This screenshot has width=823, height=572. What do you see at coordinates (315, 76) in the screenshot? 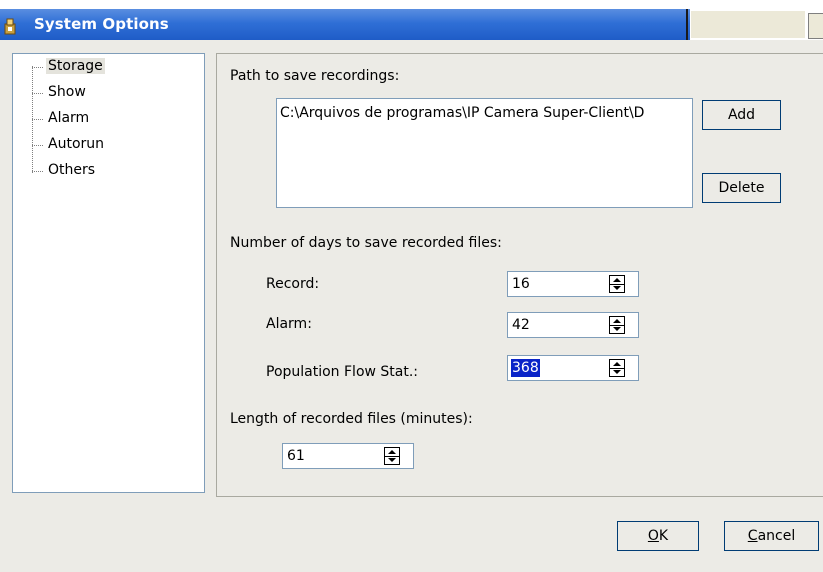
I see `path-label: Path to save recordings:` at bounding box center [315, 76].